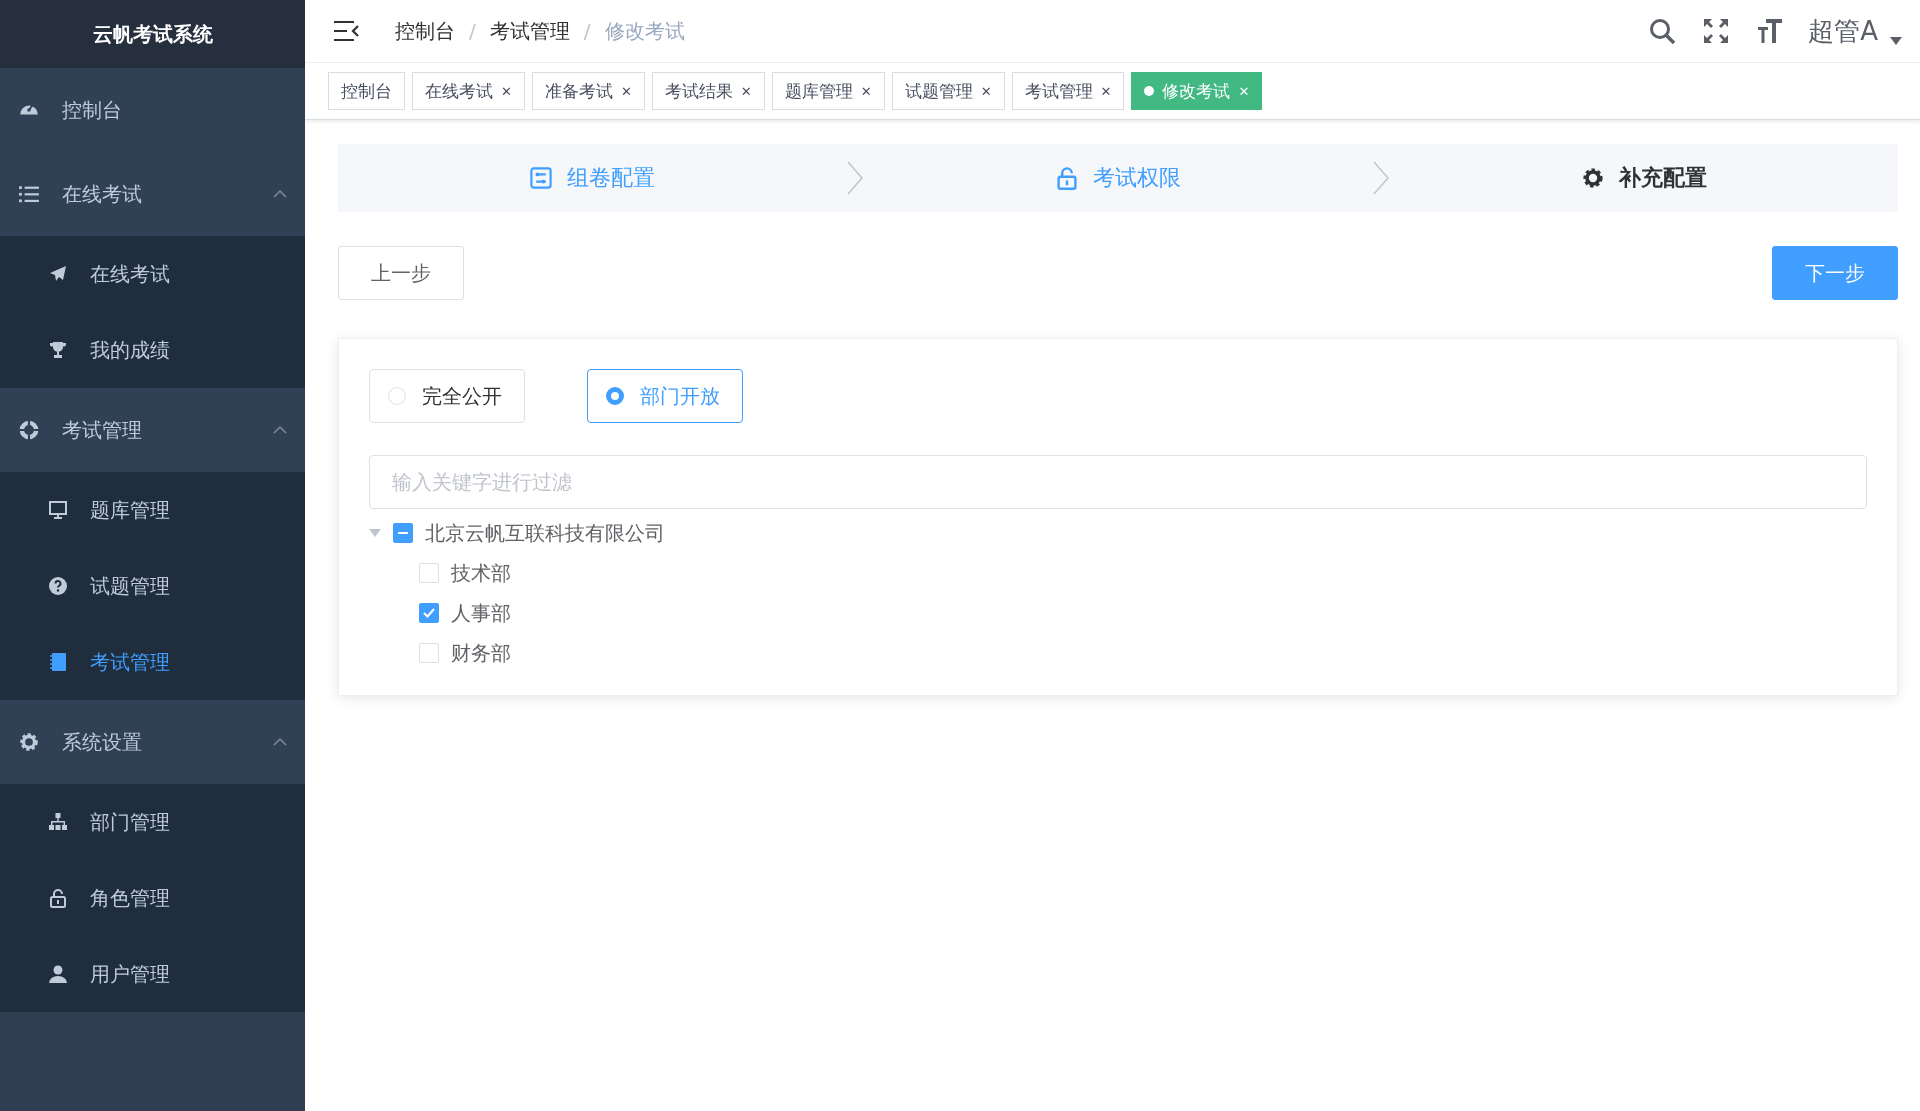 The width and height of the screenshot is (1920, 1111). Describe the element at coordinates (1644, 178) in the screenshot. I see `step: 补充配置` at that location.